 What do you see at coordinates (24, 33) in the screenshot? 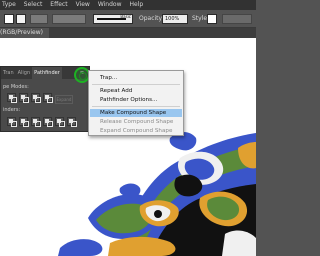
I see `document-tab: (RGB/Preview)` at bounding box center [24, 33].